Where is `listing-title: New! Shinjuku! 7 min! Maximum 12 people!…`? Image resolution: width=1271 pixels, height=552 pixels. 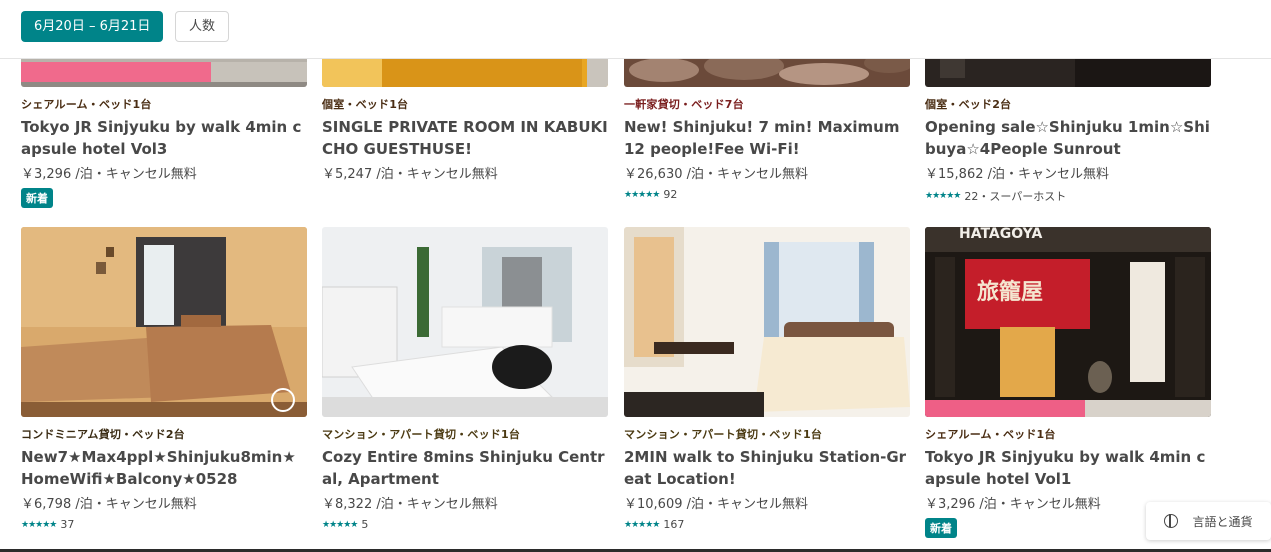
listing-title: New! Shinjuku! 7 min! Maximum 12 people!… is located at coordinates (767, 138).